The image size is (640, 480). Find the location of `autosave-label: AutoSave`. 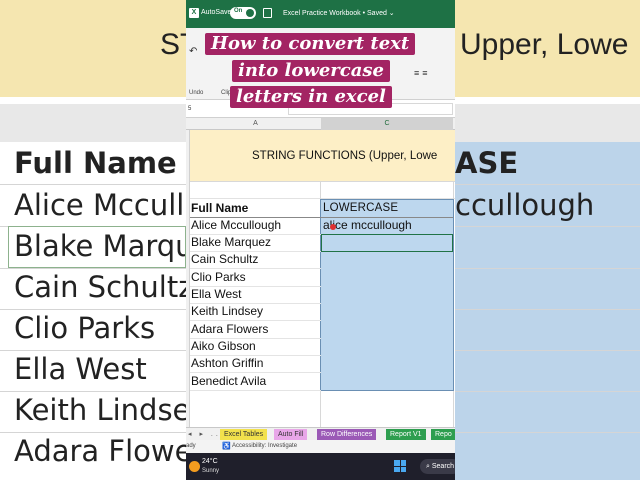

autosave-label: AutoSave is located at coordinates (216, 12).